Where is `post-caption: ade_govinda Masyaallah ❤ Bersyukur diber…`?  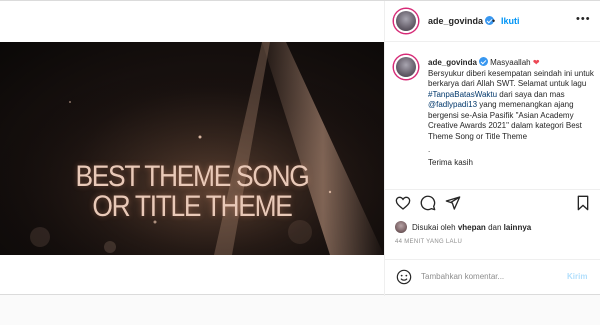 post-caption: ade_govinda Masyaallah ❤ Bersyukur diber… is located at coordinates (512, 112).